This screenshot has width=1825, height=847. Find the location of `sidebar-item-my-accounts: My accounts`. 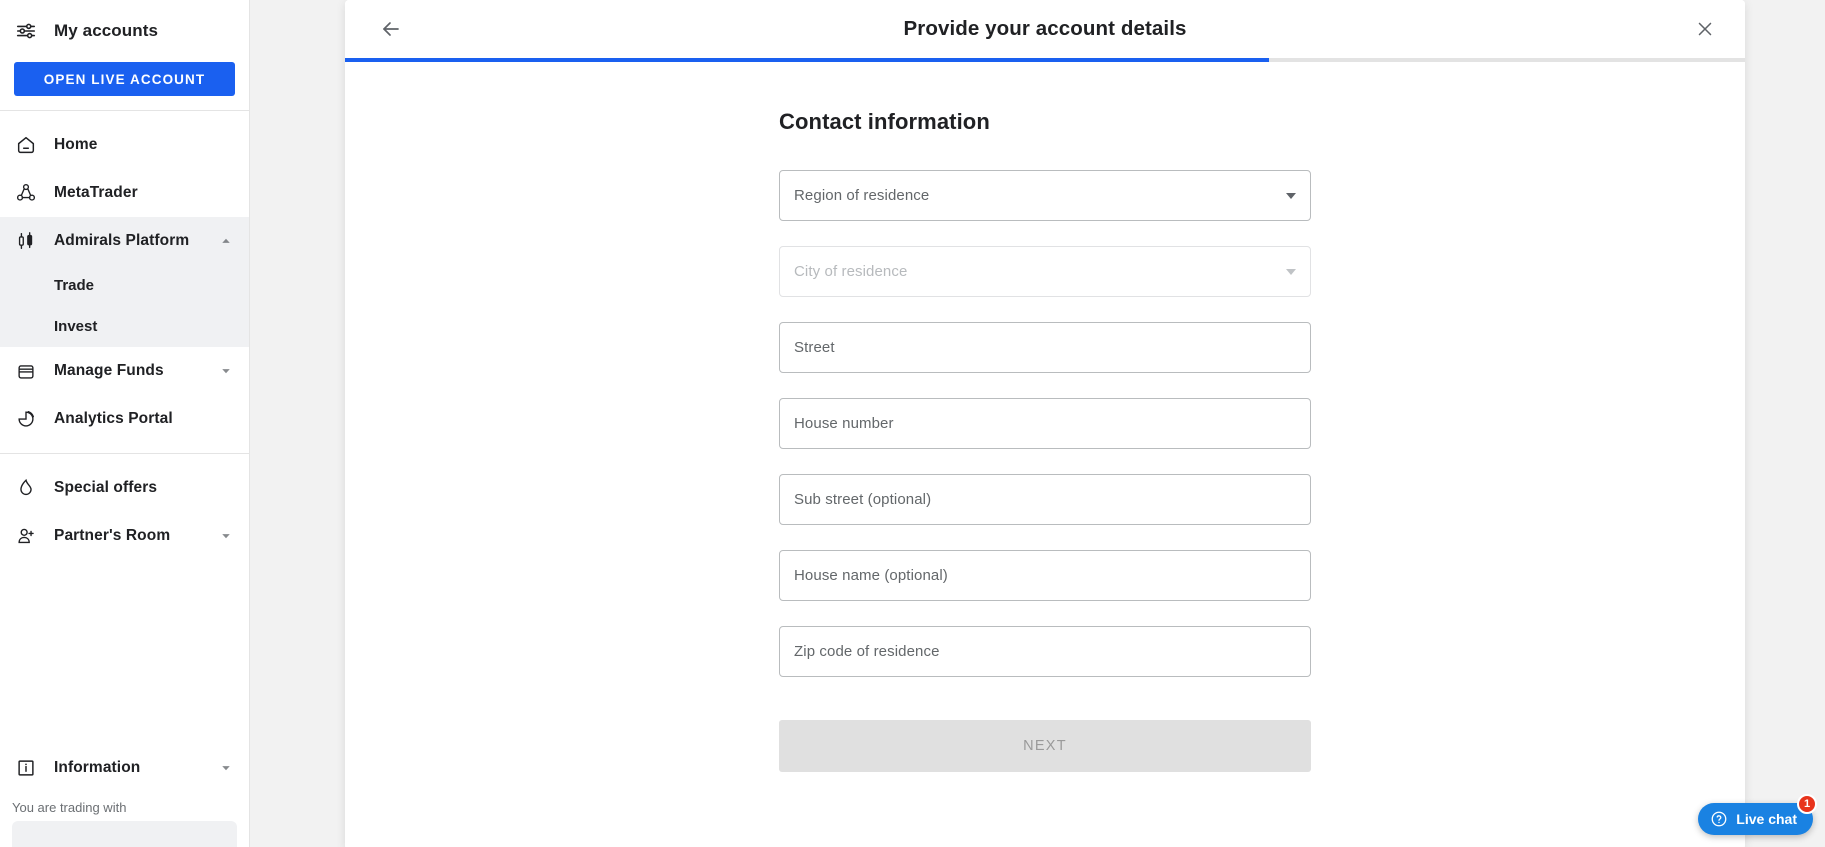

sidebar-item-my-accounts: My accounts is located at coordinates (124, 31).